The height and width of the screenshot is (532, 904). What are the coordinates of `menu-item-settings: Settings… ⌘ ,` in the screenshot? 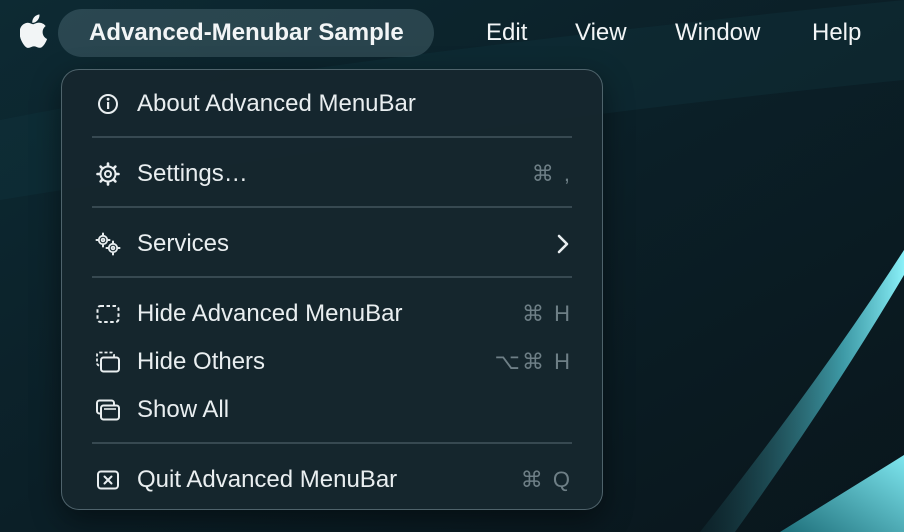 It's located at (332, 174).